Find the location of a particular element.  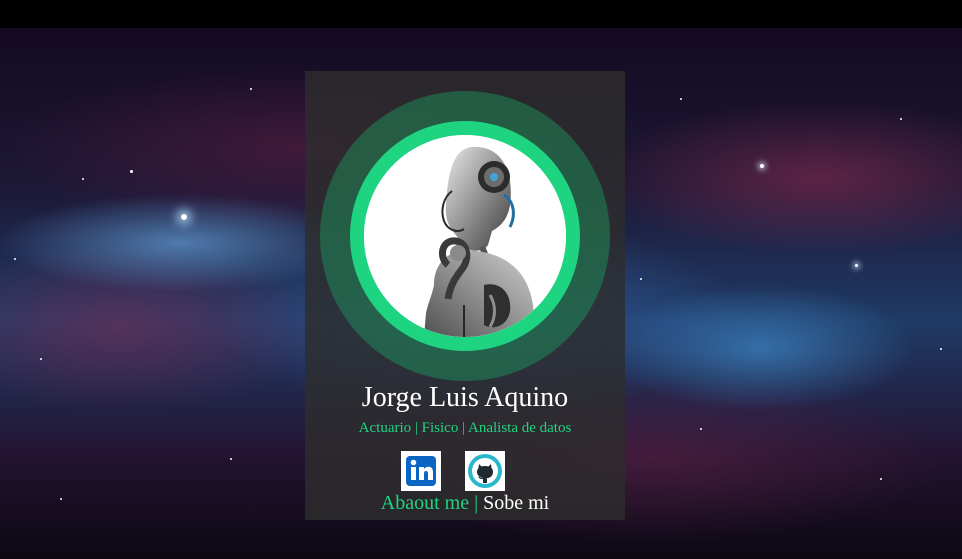

footer-links: Abaout me | Sobe mi is located at coordinates (465, 503).